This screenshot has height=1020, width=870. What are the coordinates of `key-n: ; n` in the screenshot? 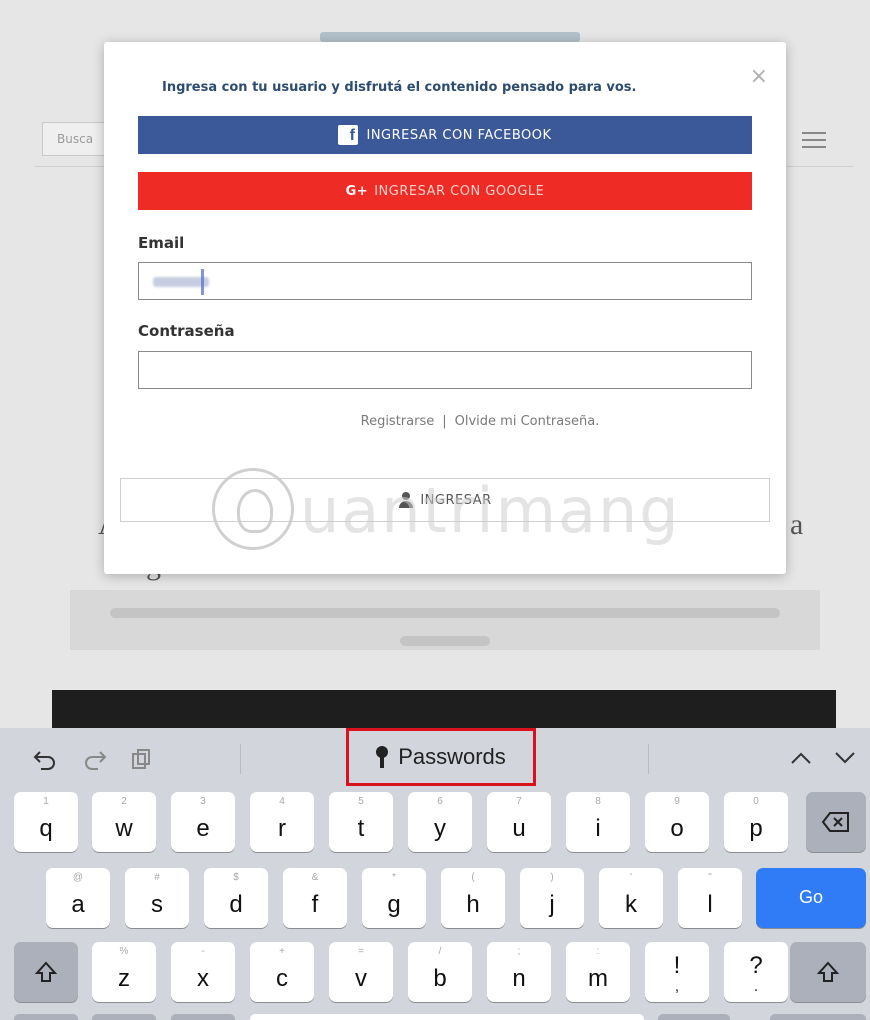 It's located at (519, 972).